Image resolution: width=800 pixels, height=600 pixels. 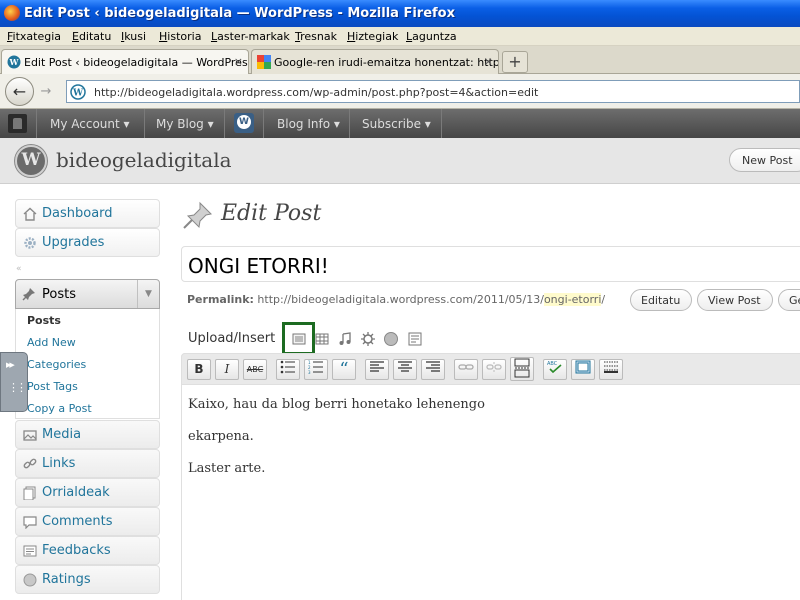 What do you see at coordinates (368, 339) in the screenshot?
I see `add-media-icon` at bounding box center [368, 339].